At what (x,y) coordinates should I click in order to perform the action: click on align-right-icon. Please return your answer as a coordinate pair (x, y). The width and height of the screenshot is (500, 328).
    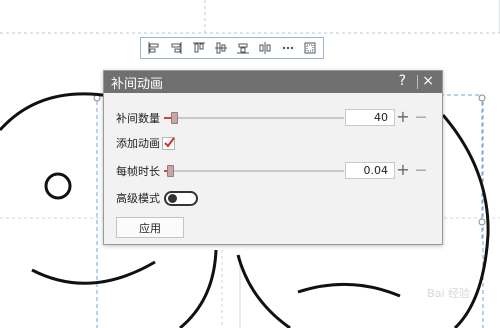
    Looking at the image, I should click on (176, 48).